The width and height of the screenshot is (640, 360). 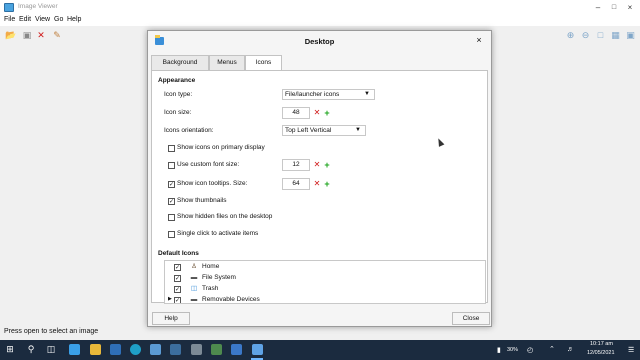 What do you see at coordinates (324, 130) in the screenshot?
I see `icons-orientation-select: Top Left Vertical ▼` at bounding box center [324, 130].